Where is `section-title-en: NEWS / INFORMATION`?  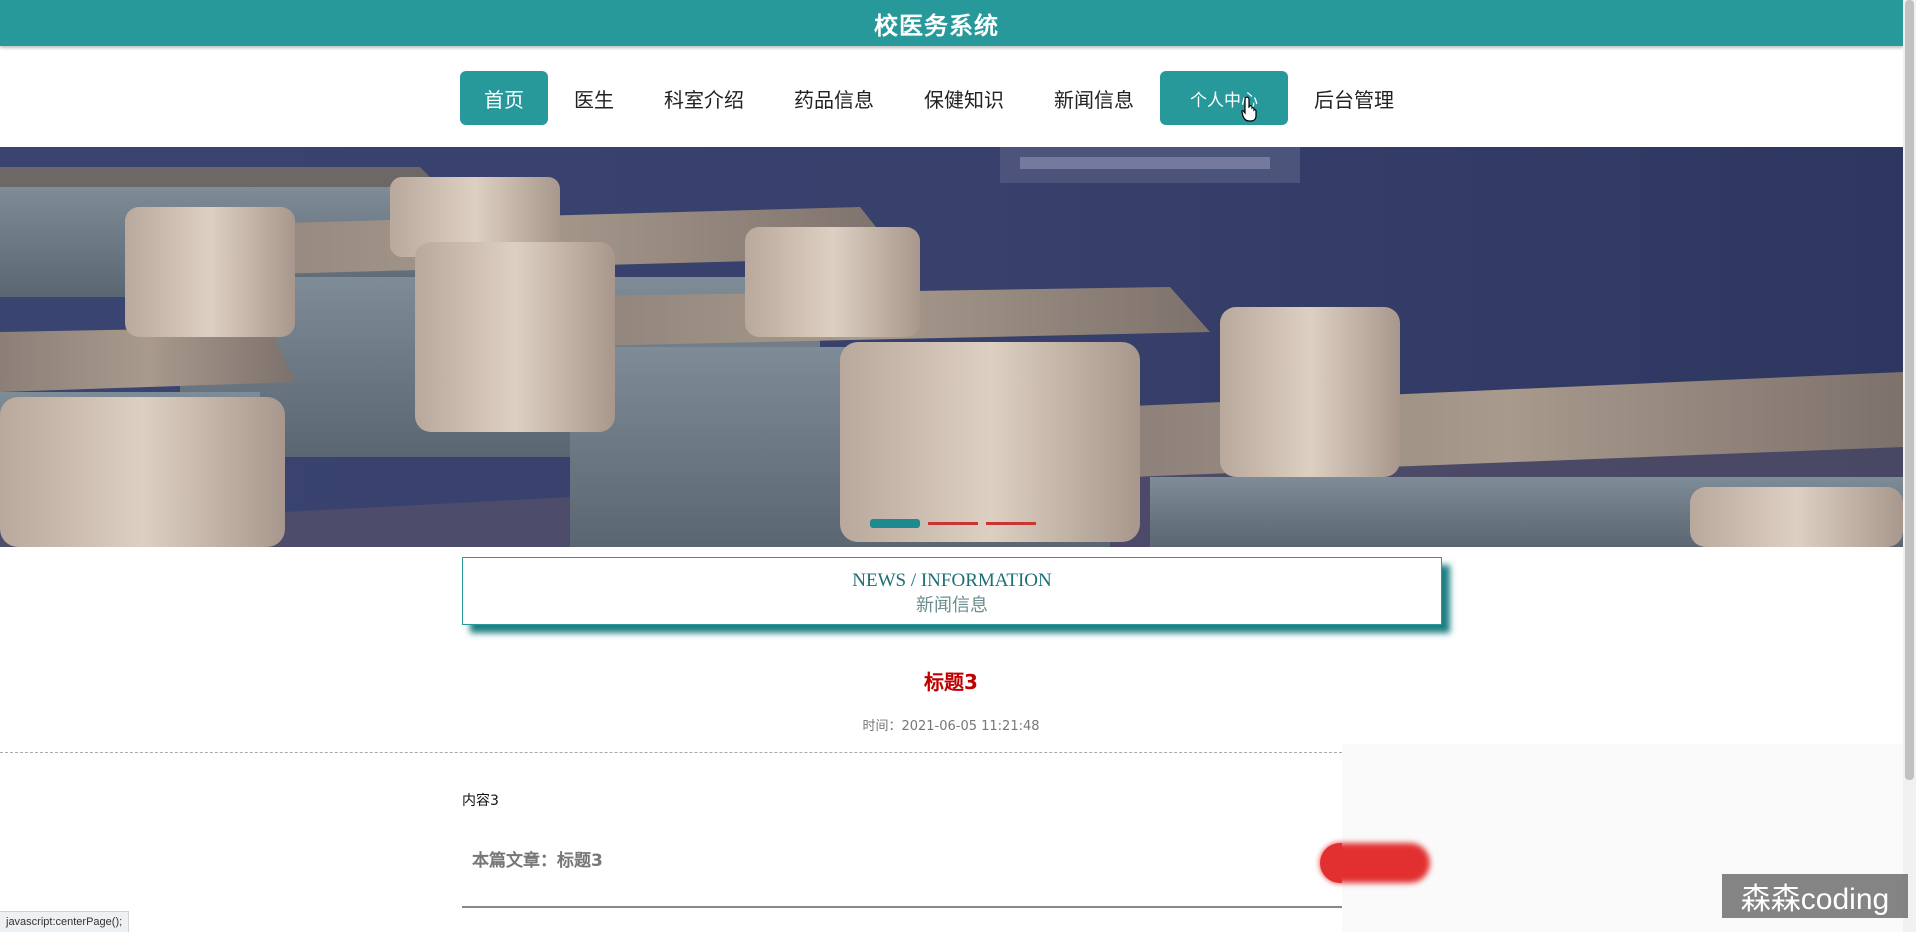
section-title-en: NEWS / INFORMATION is located at coordinates (952, 580).